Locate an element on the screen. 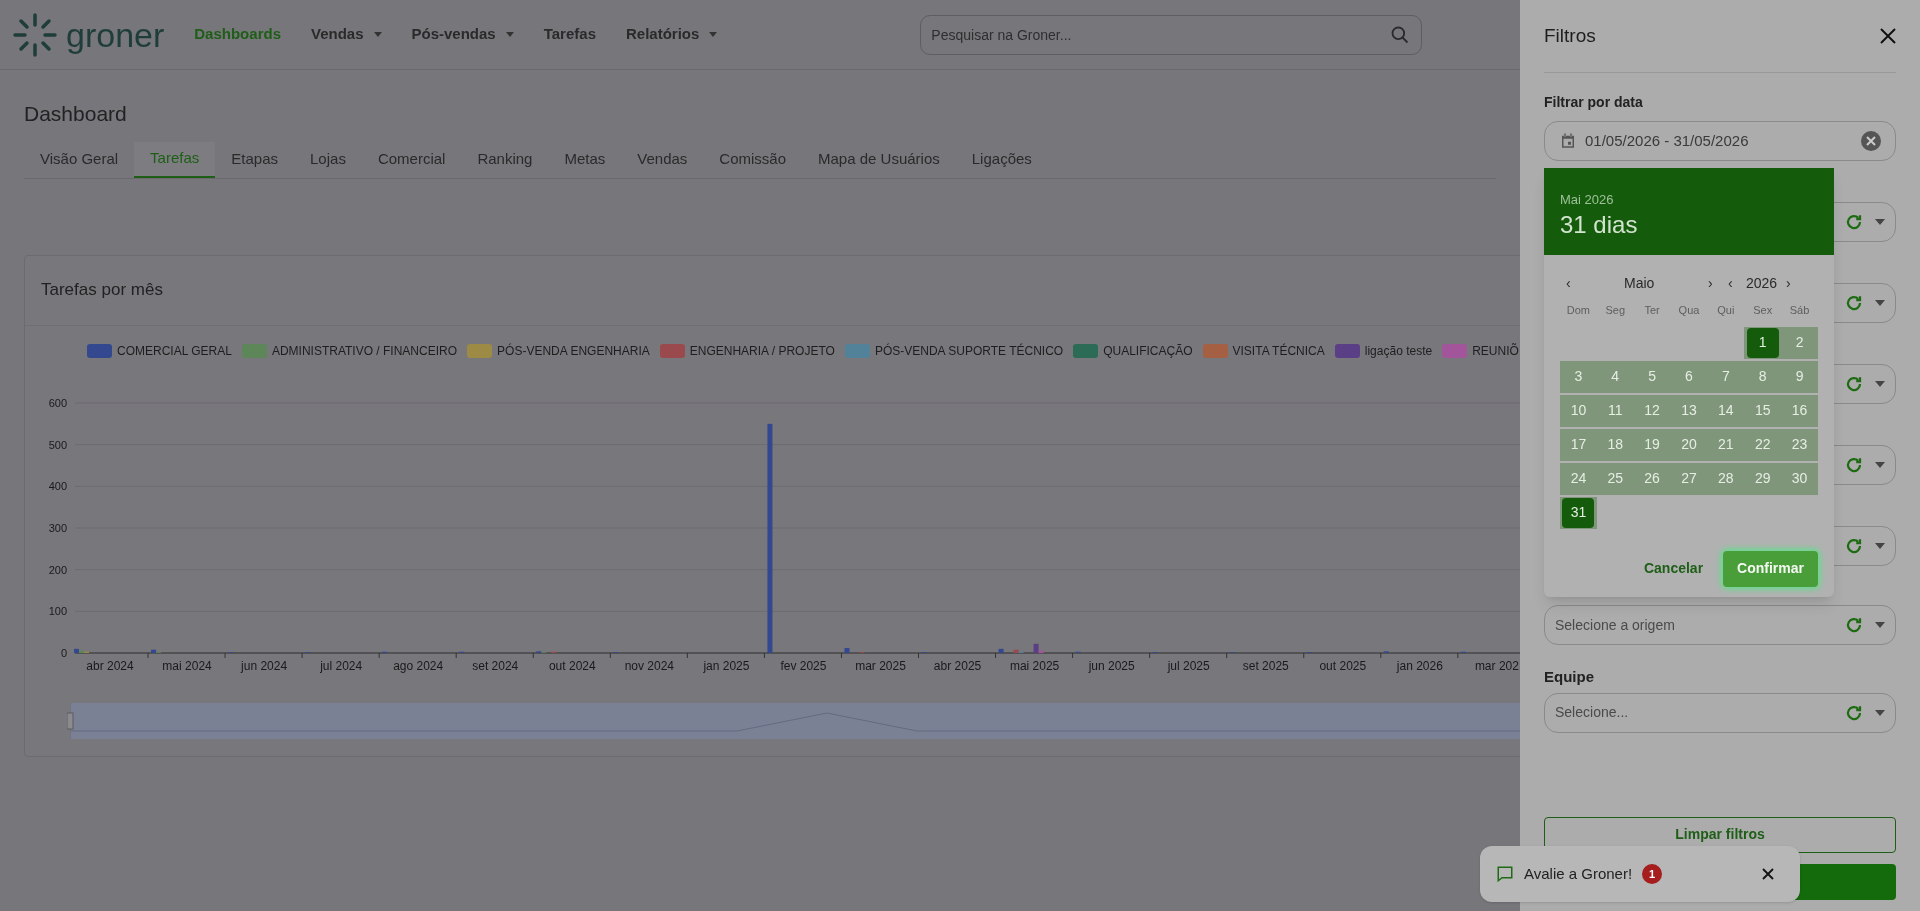 The image size is (1920, 911). logo-icon is located at coordinates (35, 34).